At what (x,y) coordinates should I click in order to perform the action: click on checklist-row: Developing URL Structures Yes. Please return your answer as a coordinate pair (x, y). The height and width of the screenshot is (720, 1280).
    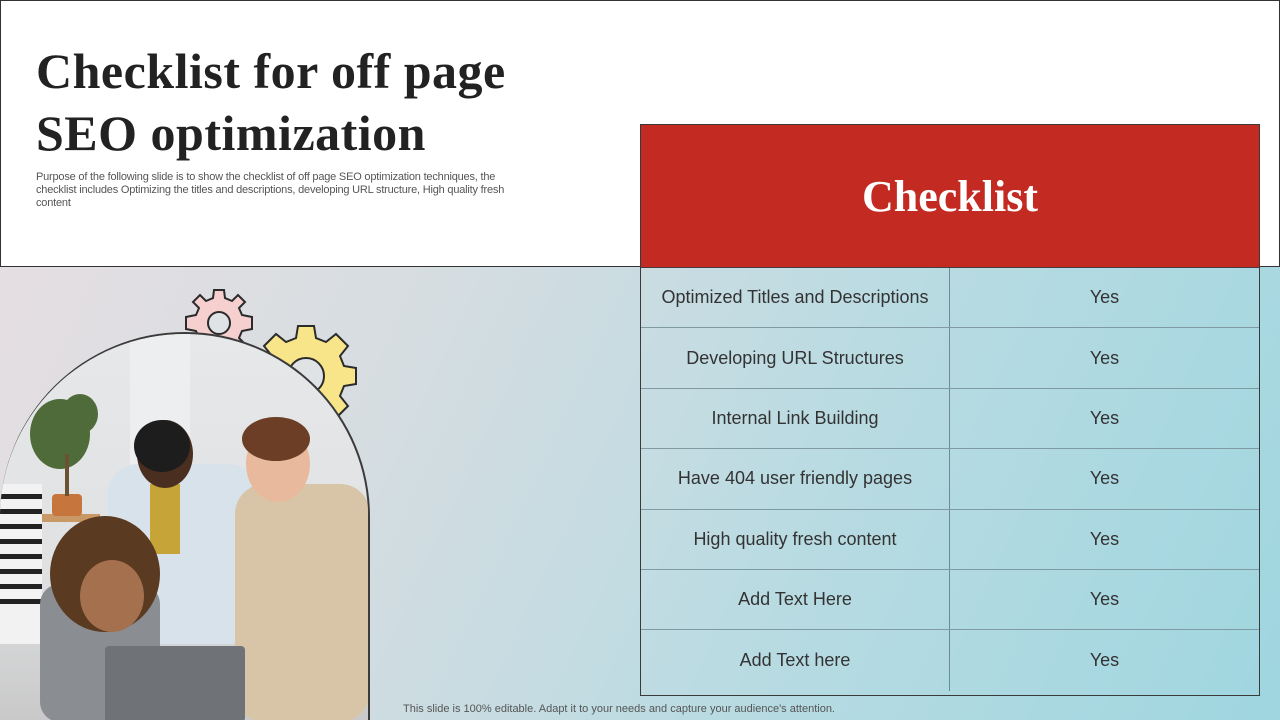
    Looking at the image, I should click on (950, 358).